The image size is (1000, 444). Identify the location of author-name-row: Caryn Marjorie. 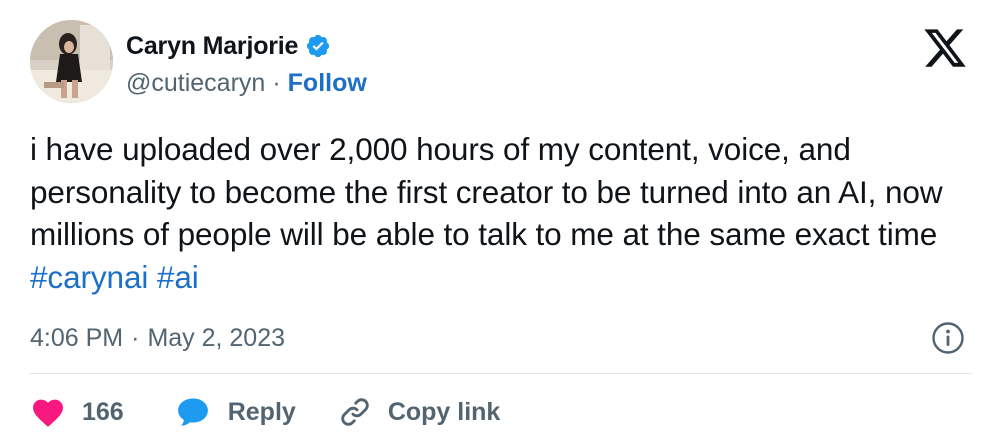
(228, 46).